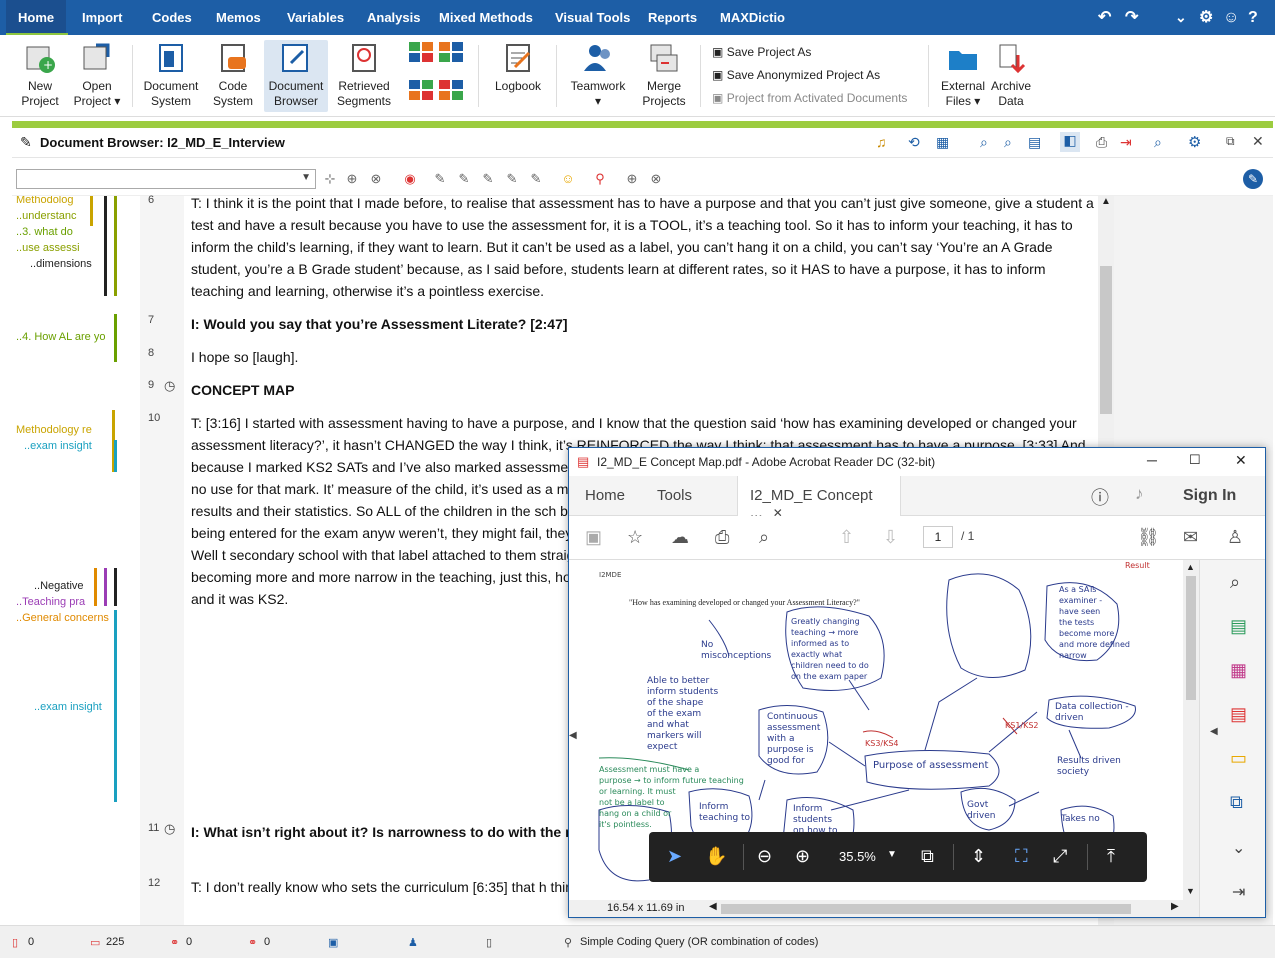  Describe the element at coordinates (315, 17) in the screenshot. I see `menu-variables: Variables` at that location.